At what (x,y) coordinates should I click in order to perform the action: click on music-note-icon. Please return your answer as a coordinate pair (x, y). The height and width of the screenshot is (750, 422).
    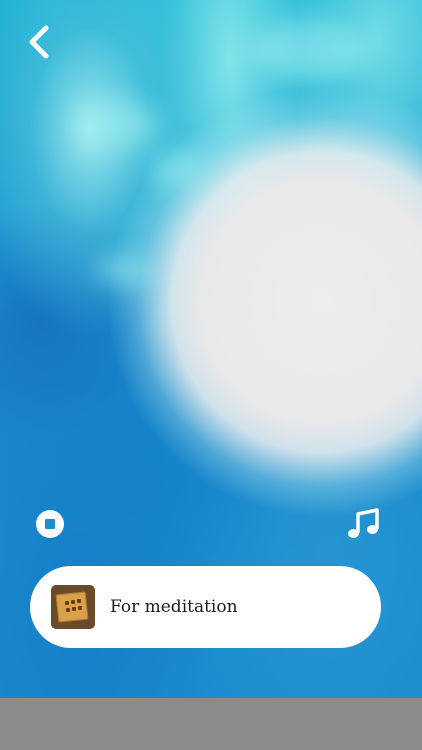
    Looking at the image, I should click on (363, 523).